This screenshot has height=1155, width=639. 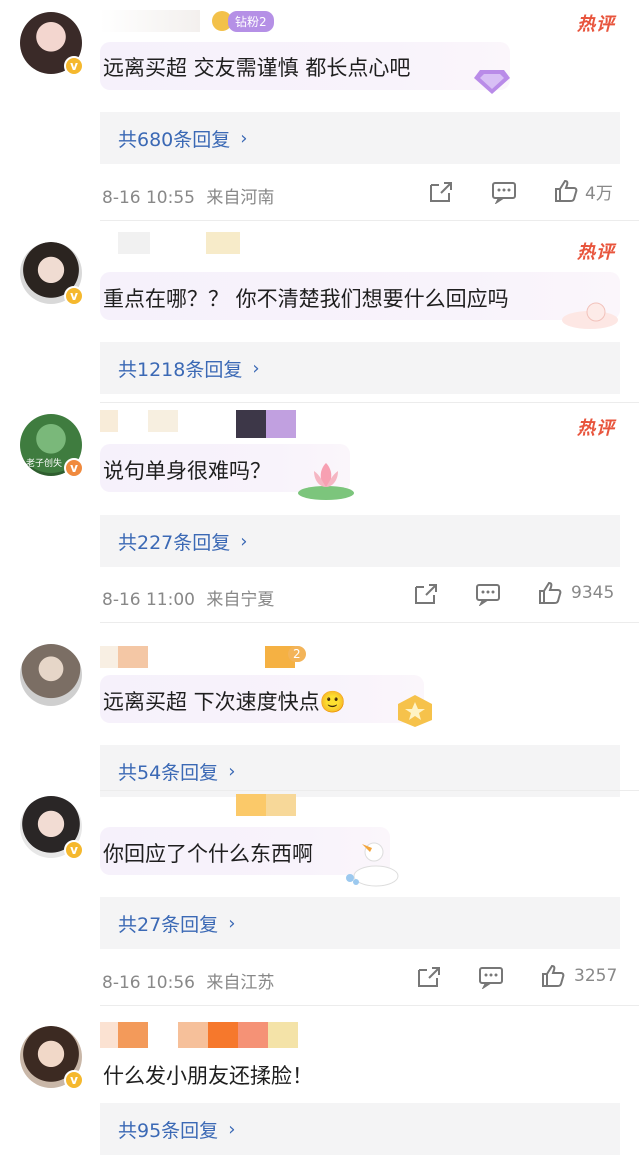 What do you see at coordinates (415, 712) in the screenshot?
I see `gold-star-badge-sticker-icon` at bounding box center [415, 712].